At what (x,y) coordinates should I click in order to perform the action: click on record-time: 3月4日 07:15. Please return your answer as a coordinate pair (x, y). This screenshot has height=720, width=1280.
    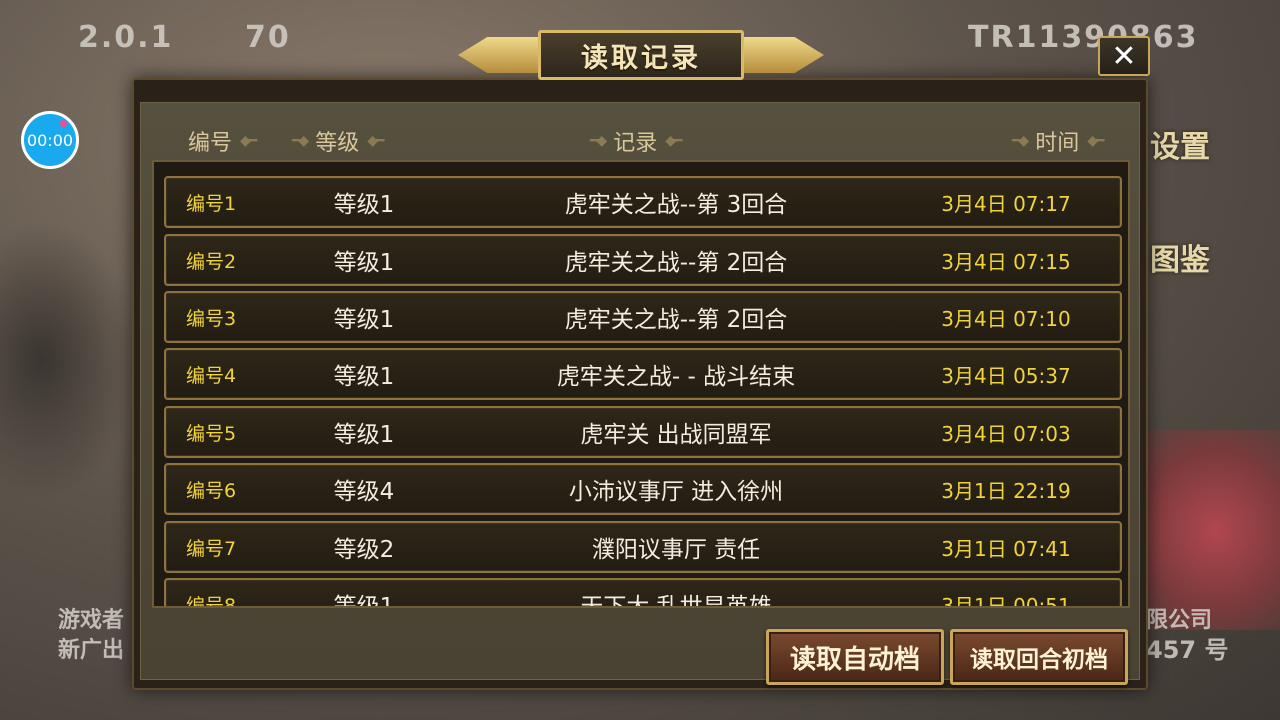
    Looking at the image, I should click on (1006, 261).